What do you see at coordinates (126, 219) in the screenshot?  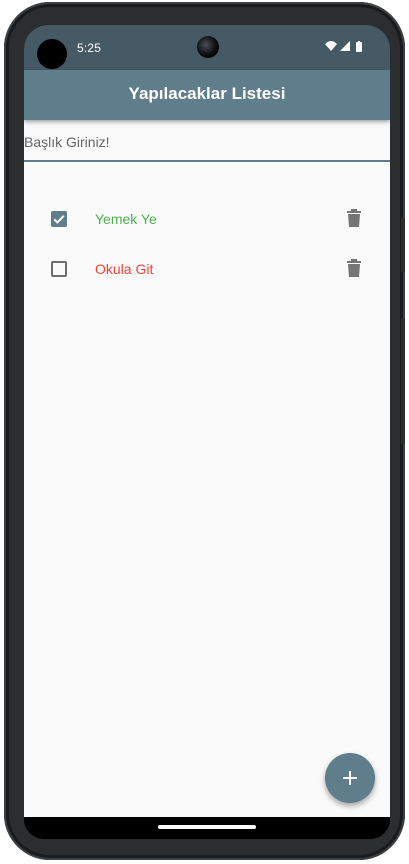 I see `todo-title: Yemek Ye` at bounding box center [126, 219].